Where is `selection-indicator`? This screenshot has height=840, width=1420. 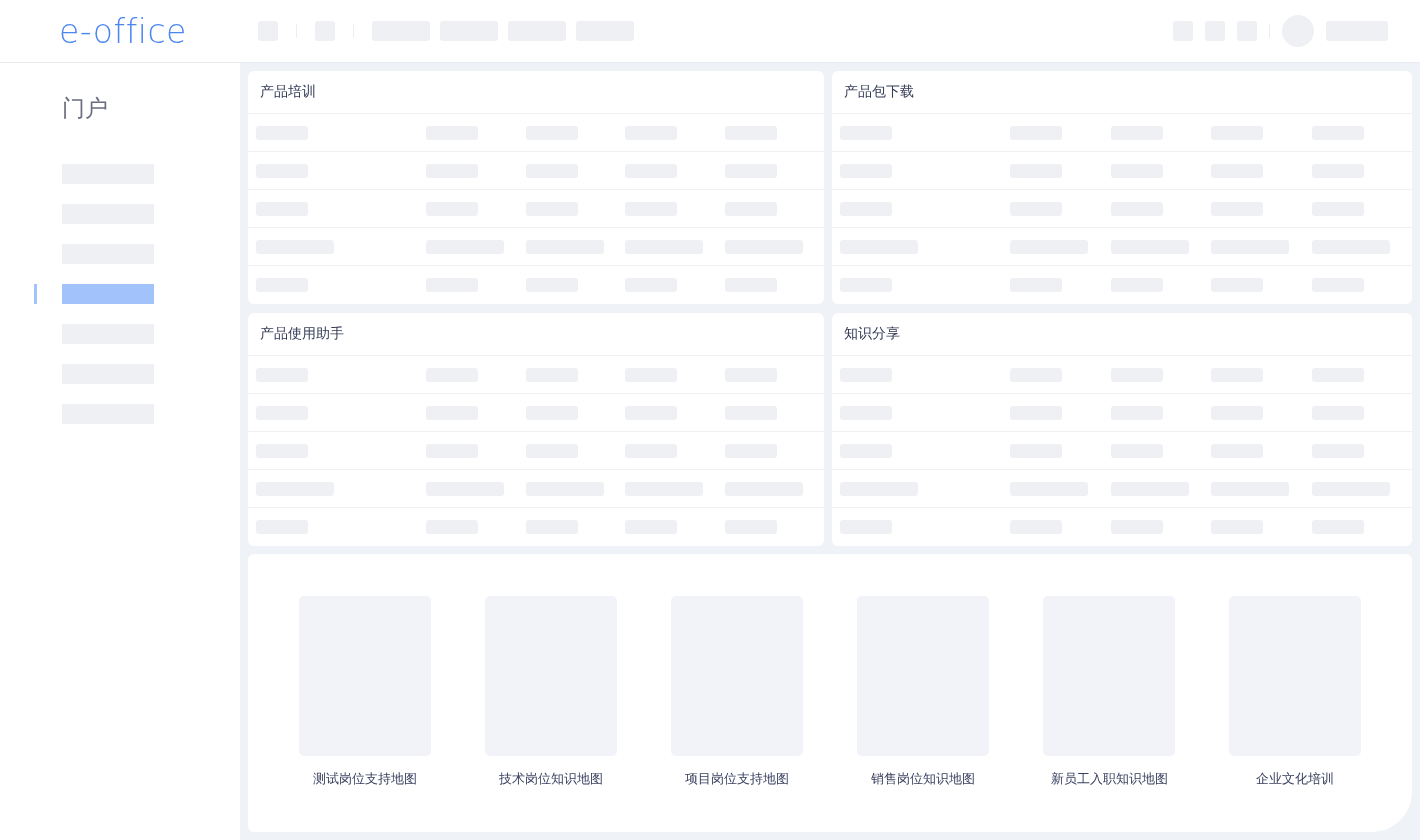 selection-indicator is located at coordinates (35, 294).